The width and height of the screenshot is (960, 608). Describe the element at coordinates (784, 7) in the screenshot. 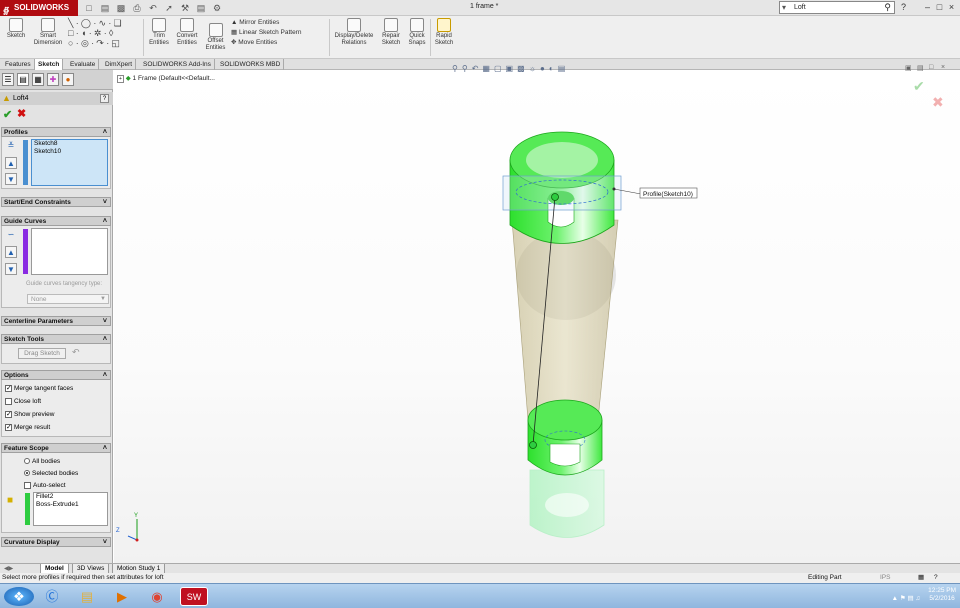

I see `search-scope-icon: ▾` at that location.